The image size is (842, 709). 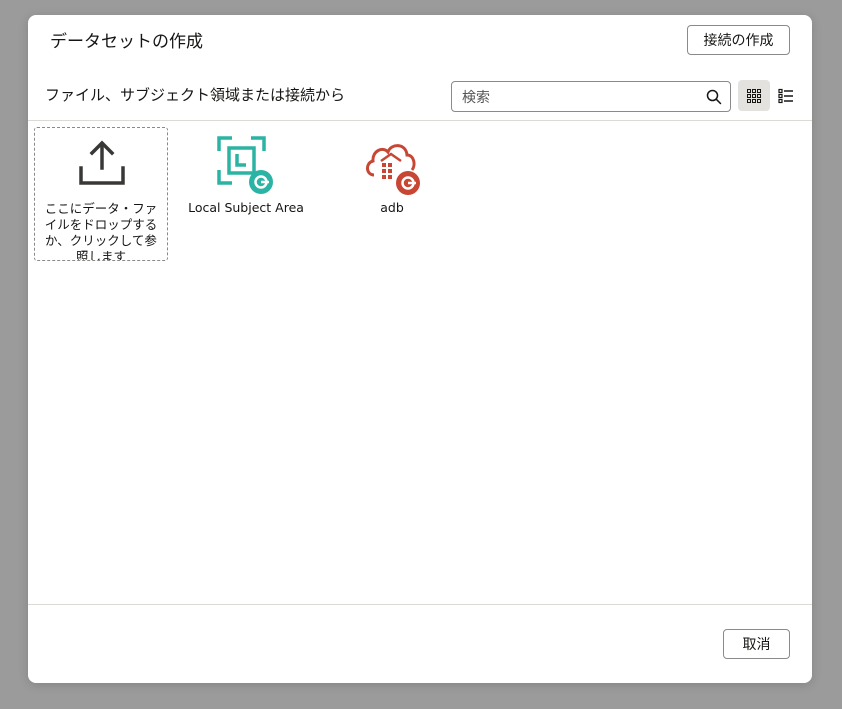 What do you see at coordinates (591, 96) in the screenshot?
I see `search-input: 検索` at bounding box center [591, 96].